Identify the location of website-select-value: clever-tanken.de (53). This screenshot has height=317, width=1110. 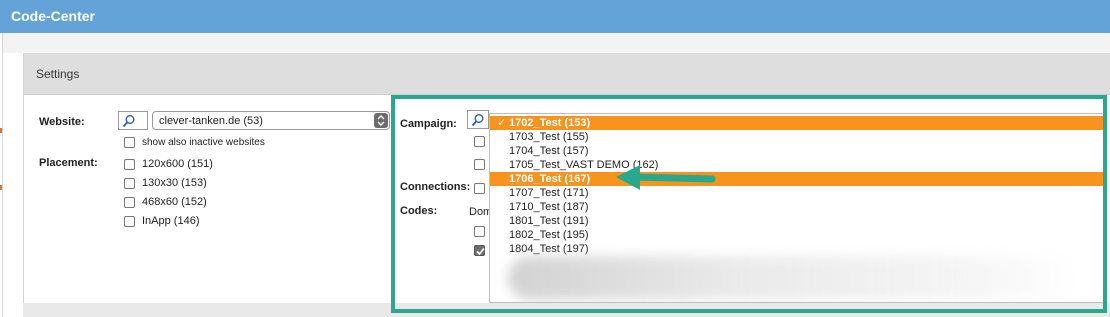
(211, 121).